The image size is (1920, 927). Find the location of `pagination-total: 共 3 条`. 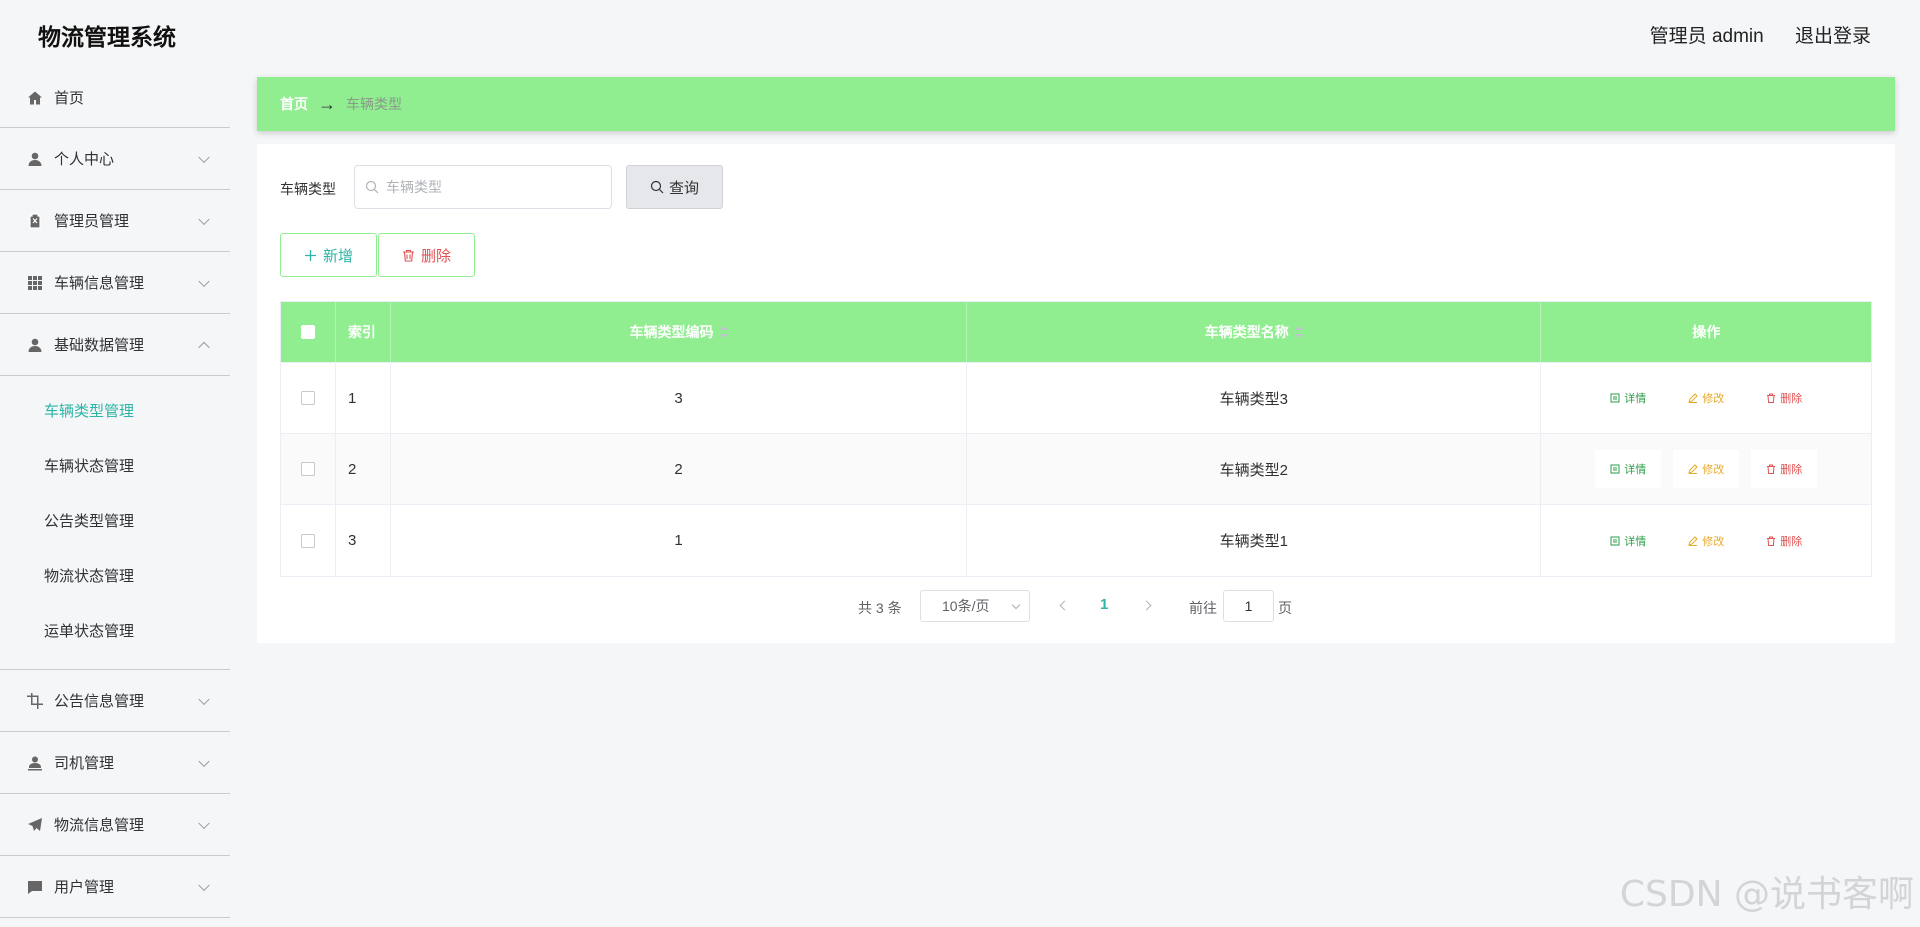

pagination-total: 共 3 条 is located at coordinates (880, 608).